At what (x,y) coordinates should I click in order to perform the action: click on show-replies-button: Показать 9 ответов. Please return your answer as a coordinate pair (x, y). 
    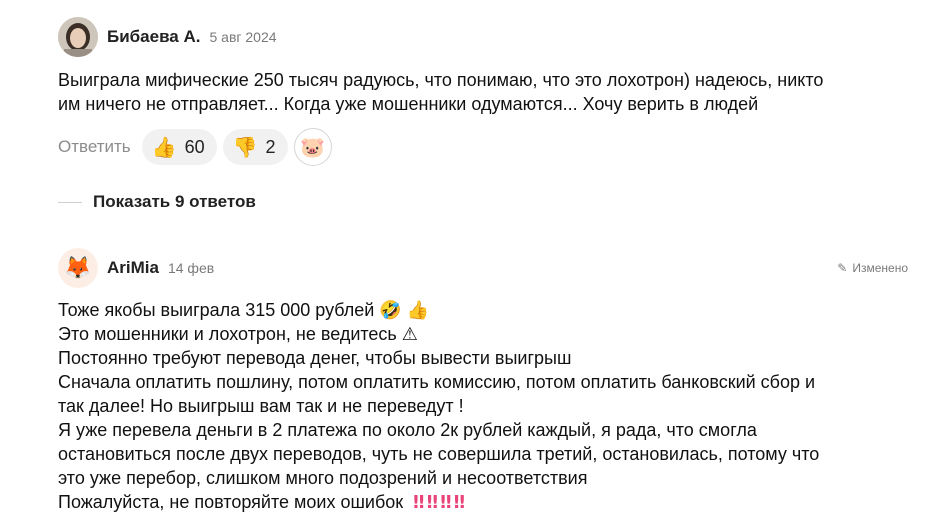
    Looking at the image, I should click on (157, 202).